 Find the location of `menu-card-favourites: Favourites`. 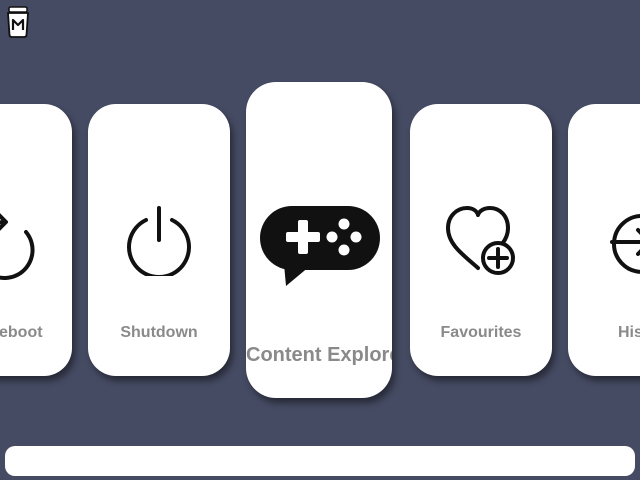

menu-card-favourites: Favourites is located at coordinates (481, 240).